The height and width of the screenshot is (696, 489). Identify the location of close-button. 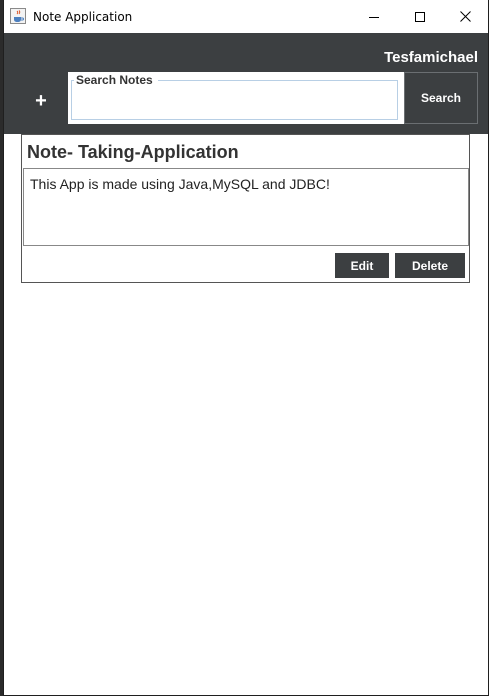
(465, 16).